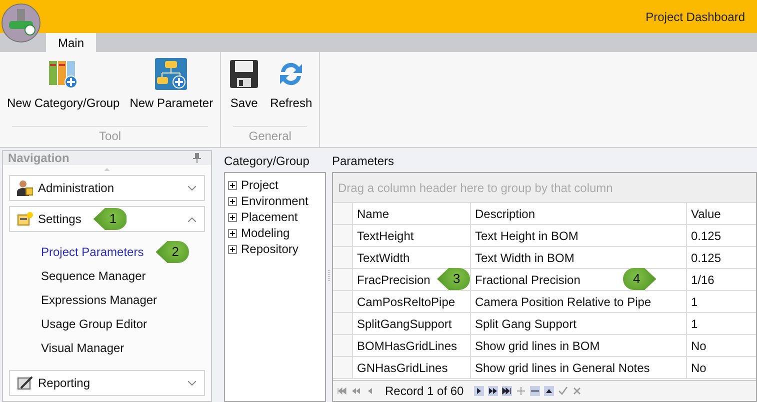 The image size is (757, 402). I want to click on navigation-link: Project Parameters, so click(92, 252).